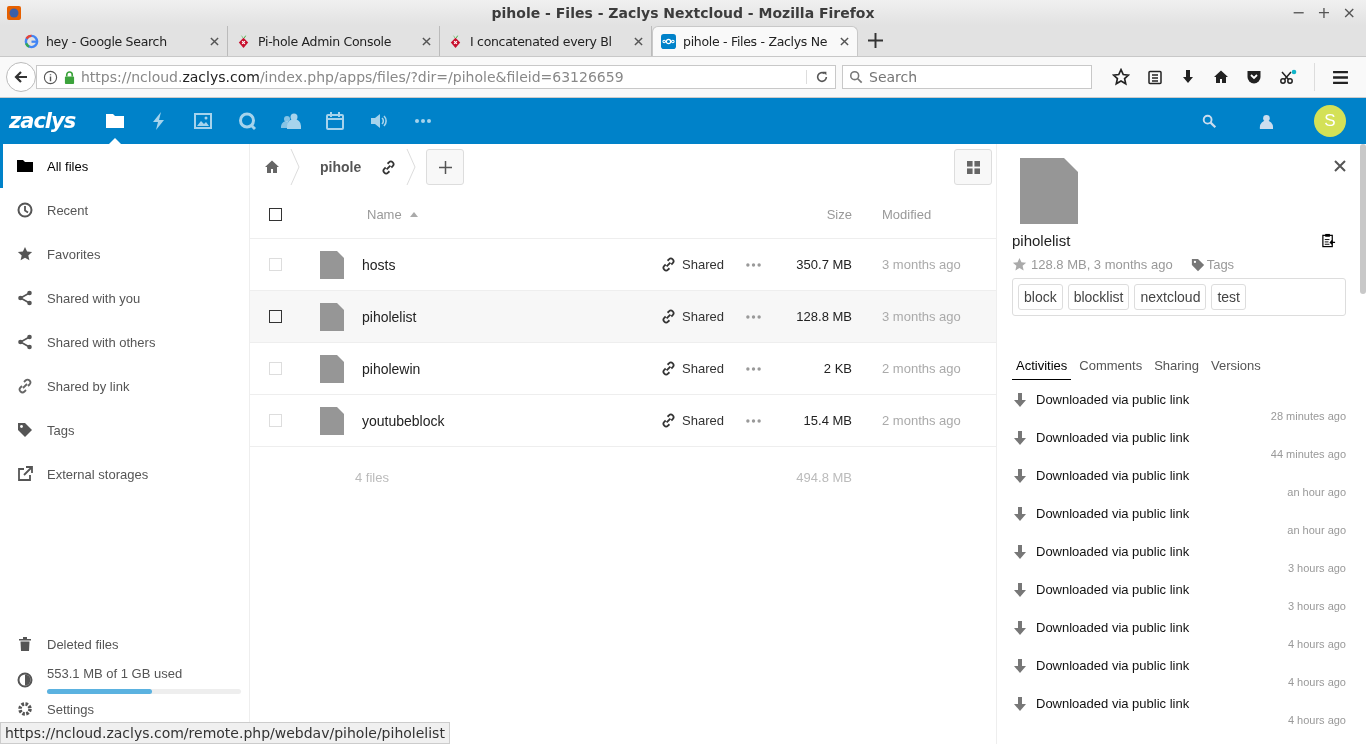 The image size is (1366, 744). I want to click on browser-tab: hey - Google Search, so click(122, 41).